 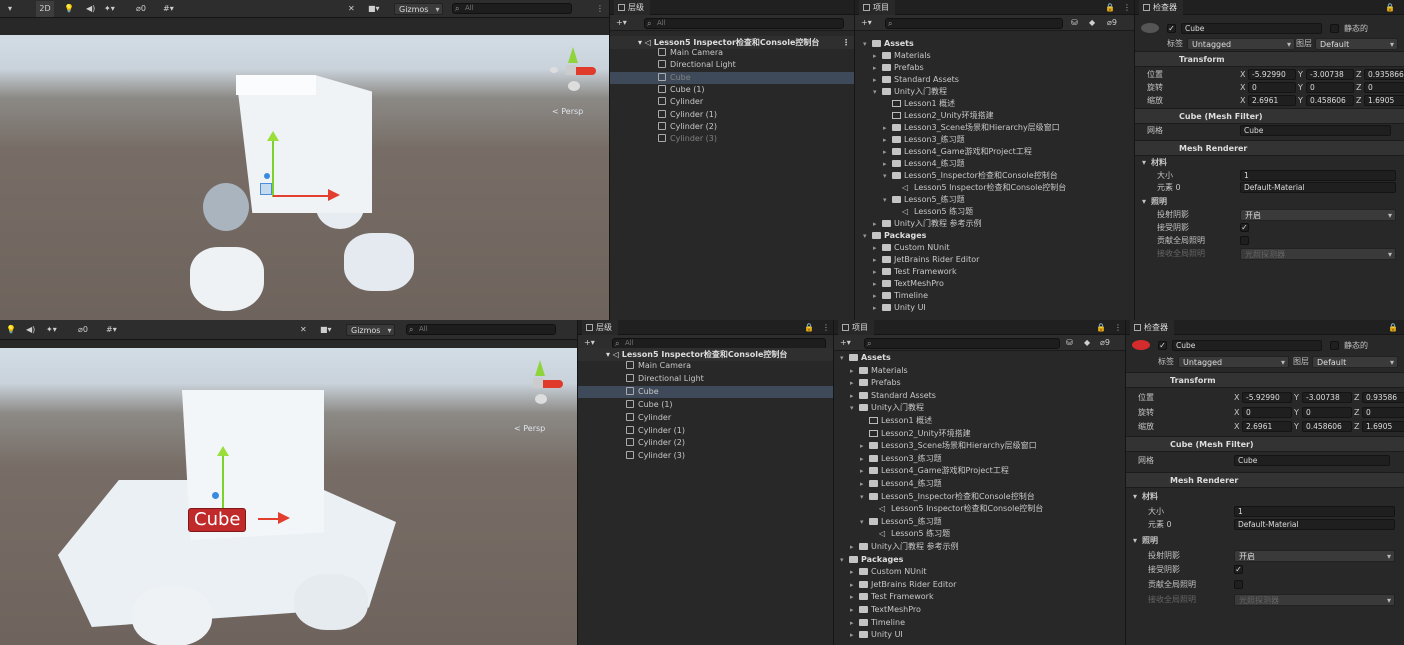 What do you see at coordinates (1112, 23) in the screenshot?
I see `hidden-count-icon: ⌀9` at bounding box center [1112, 23].